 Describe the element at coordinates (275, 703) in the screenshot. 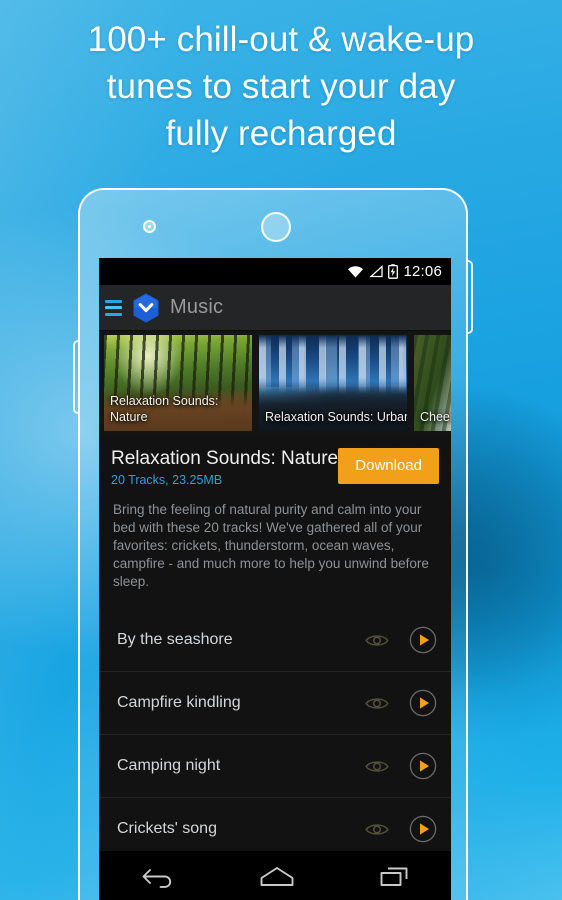

I see `track-row: Campfire kindling` at that location.